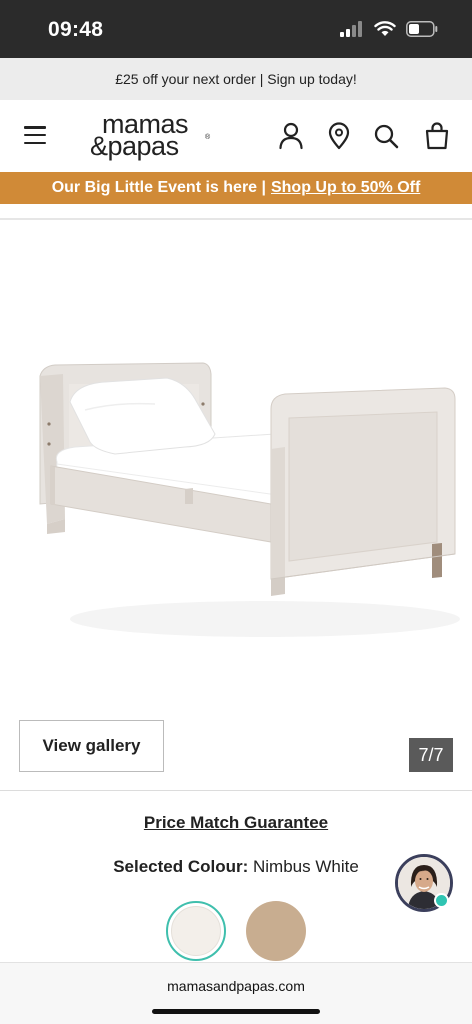  I want to click on event-banner-link: Shop Up to 50% Off, so click(345, 188).